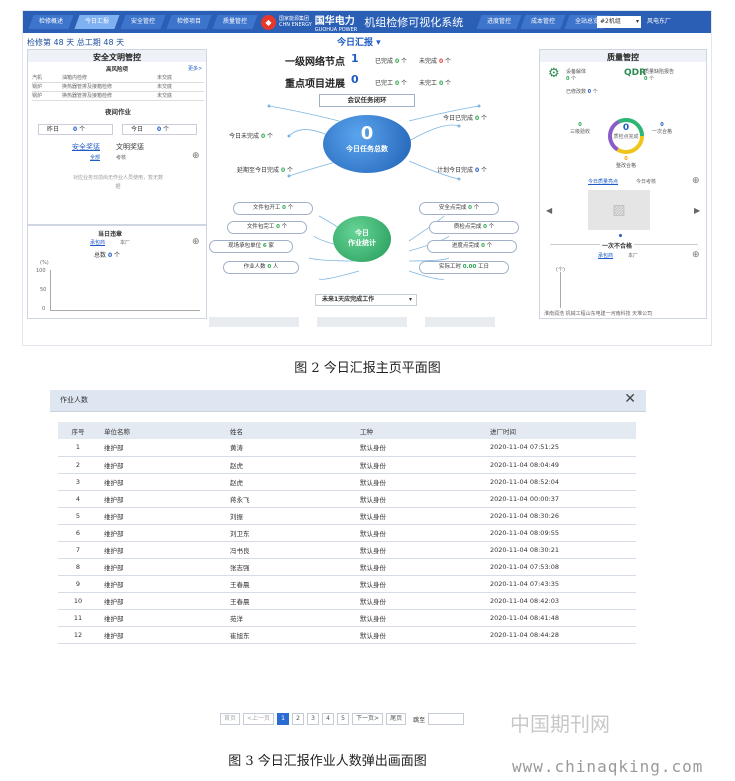  What do you see at coordinates (271, 246) in the screenshot?
I see `stat-unit: 家` at bounding box center [271, 246].